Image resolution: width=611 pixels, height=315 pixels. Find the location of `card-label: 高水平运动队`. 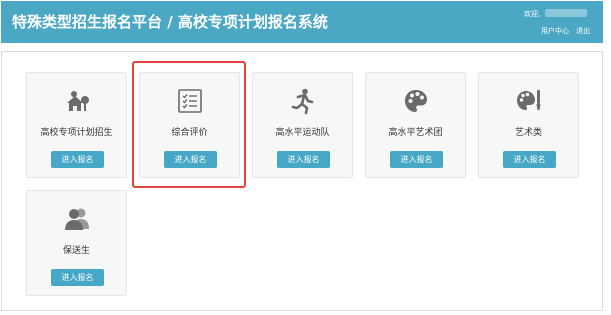

card-label: 高水平运动队 is located at coordinates (302, 133).